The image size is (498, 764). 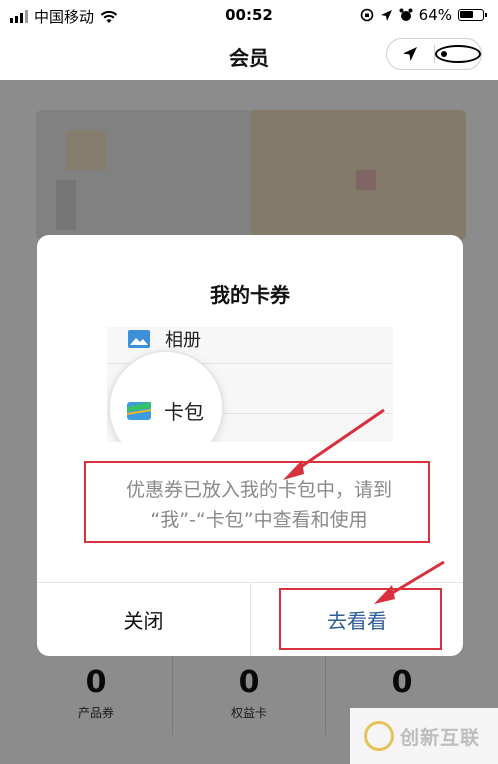 I want to click on photo-album-icon, so click(x=139, y=339).